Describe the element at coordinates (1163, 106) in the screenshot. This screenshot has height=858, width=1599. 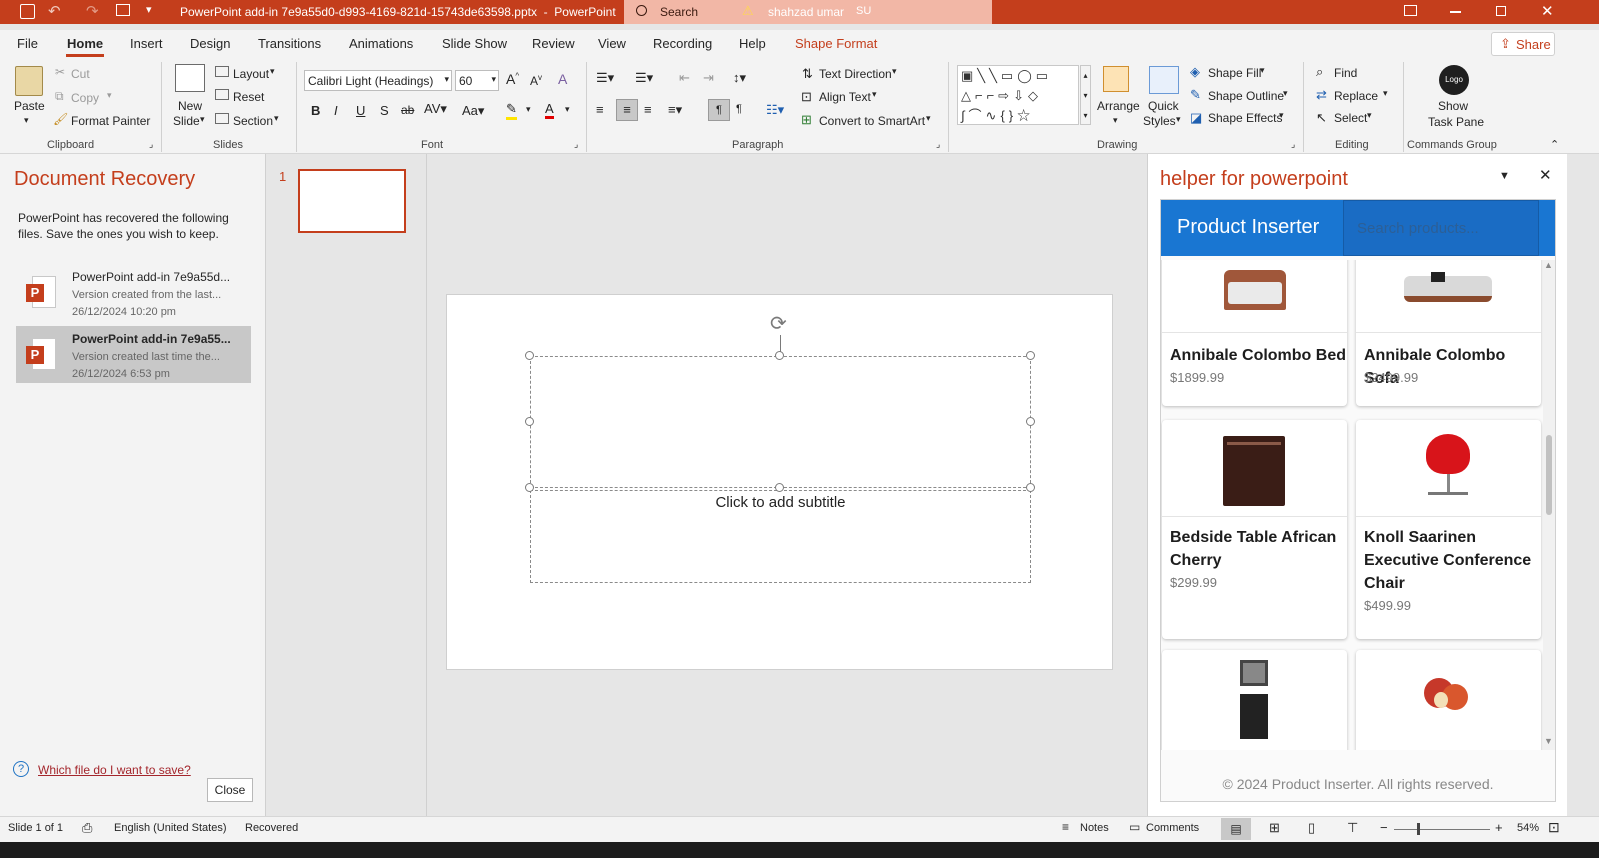
I see `quick-styles-label-1: Quick` at that location.